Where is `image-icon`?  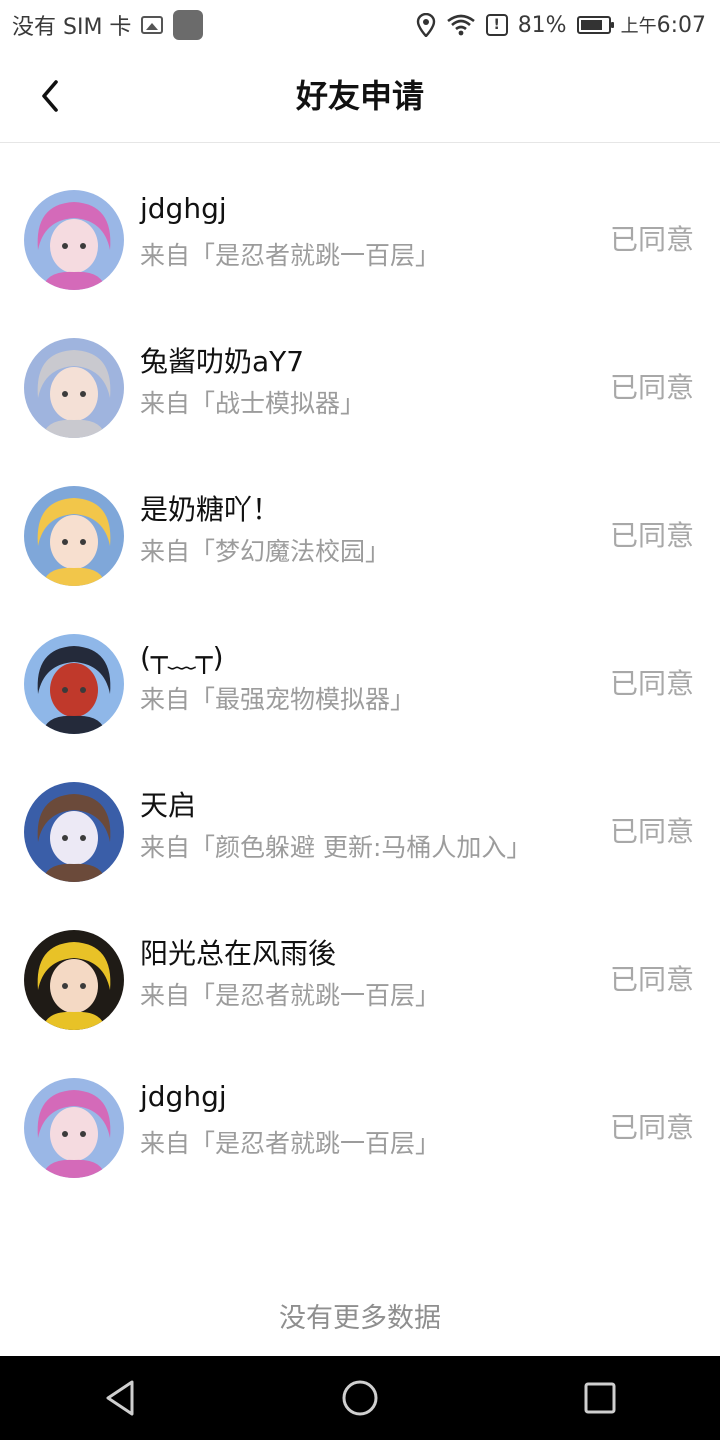
image-icon is located at coordinates (152, 25).